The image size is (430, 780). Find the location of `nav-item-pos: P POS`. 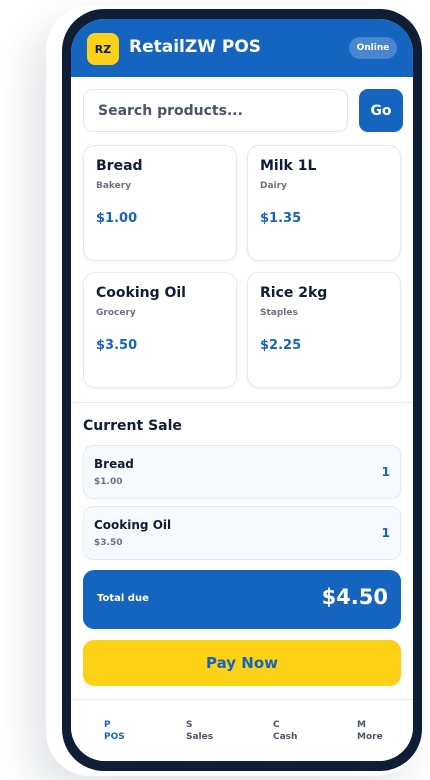

nav-item-pos: P POS is located at coordinates (129, 731).